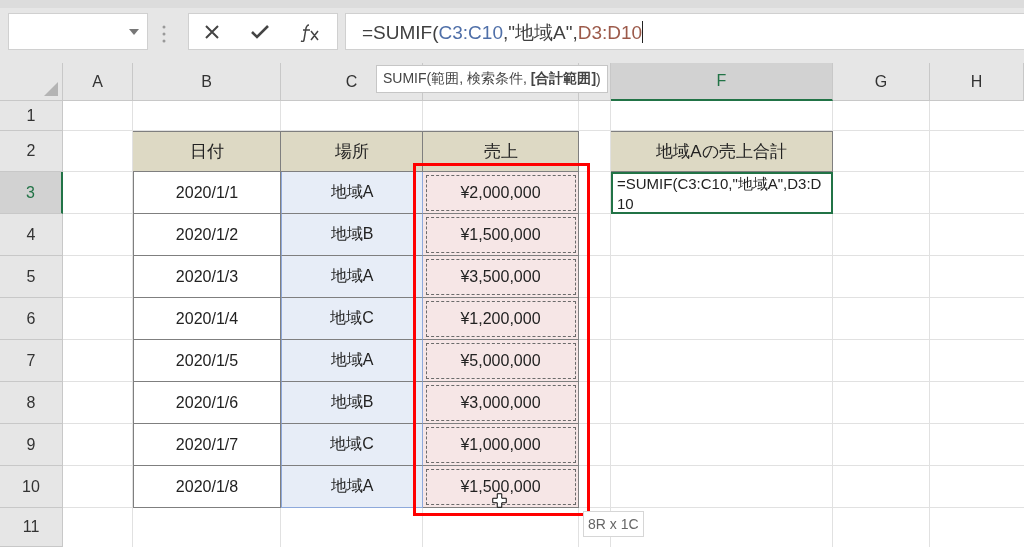  I want to click on row-header: 3, so click(31, 193).